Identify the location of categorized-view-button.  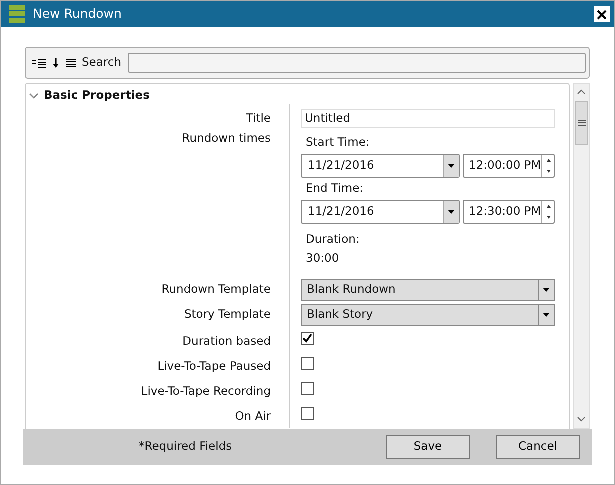
(39, 63).